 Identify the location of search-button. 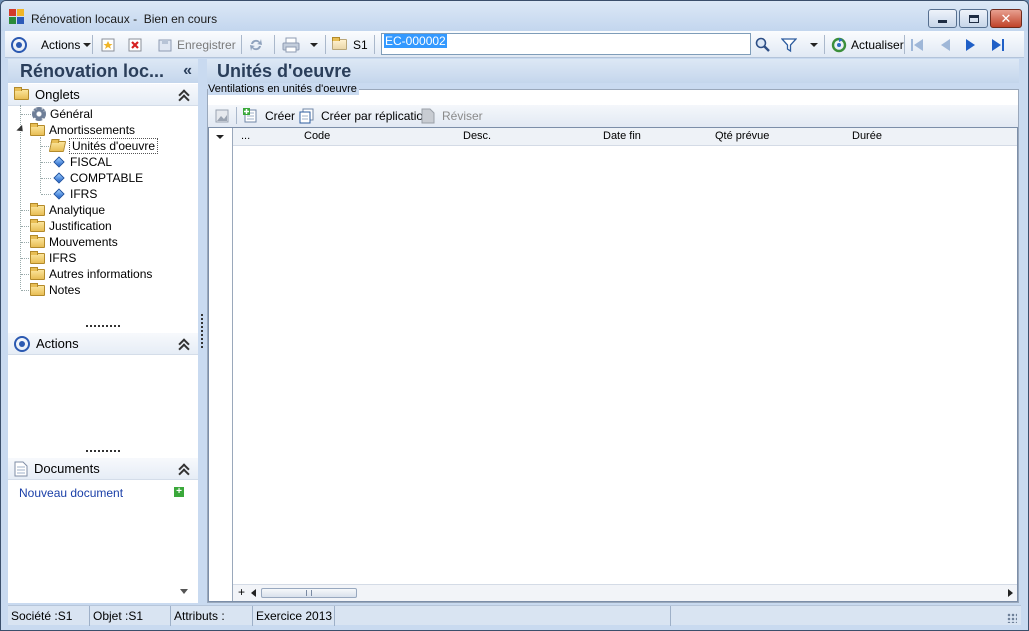
(763, 44).